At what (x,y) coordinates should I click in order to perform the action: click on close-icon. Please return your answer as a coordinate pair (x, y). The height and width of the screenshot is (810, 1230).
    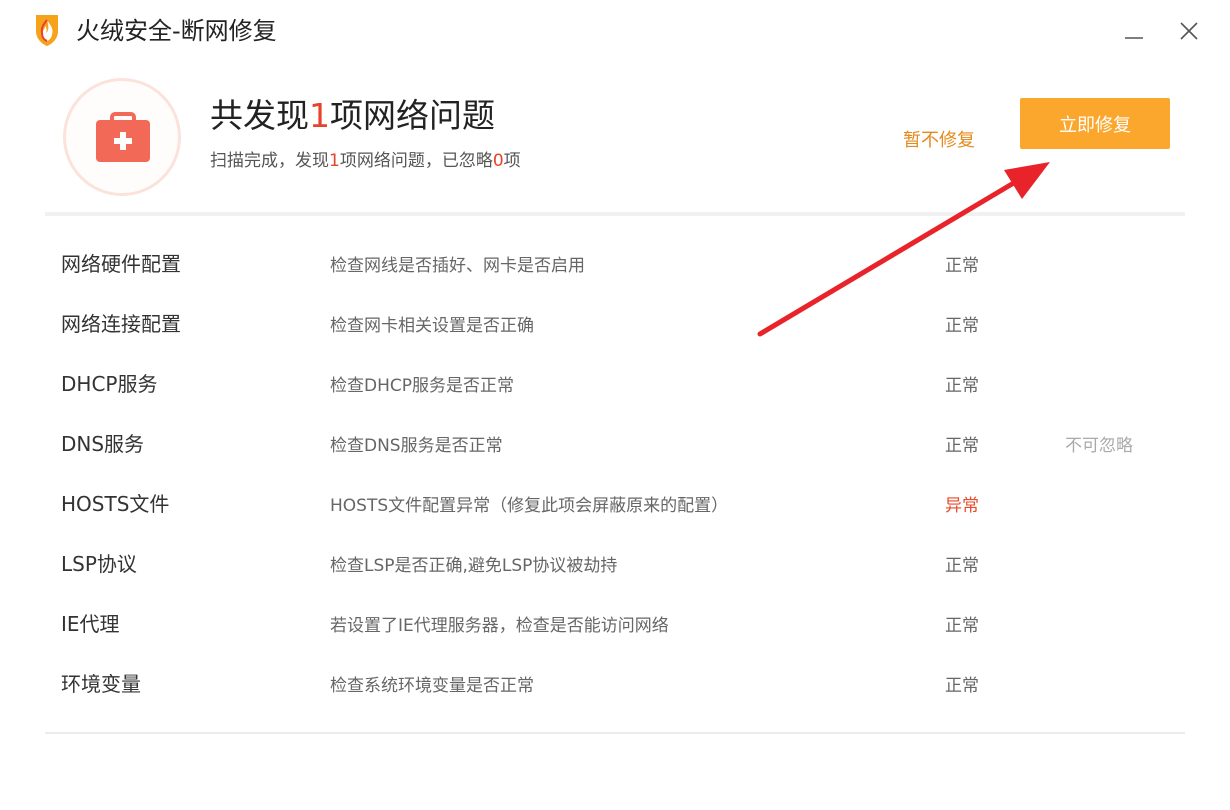
    Looking at the image, I should click on (1189, 31).